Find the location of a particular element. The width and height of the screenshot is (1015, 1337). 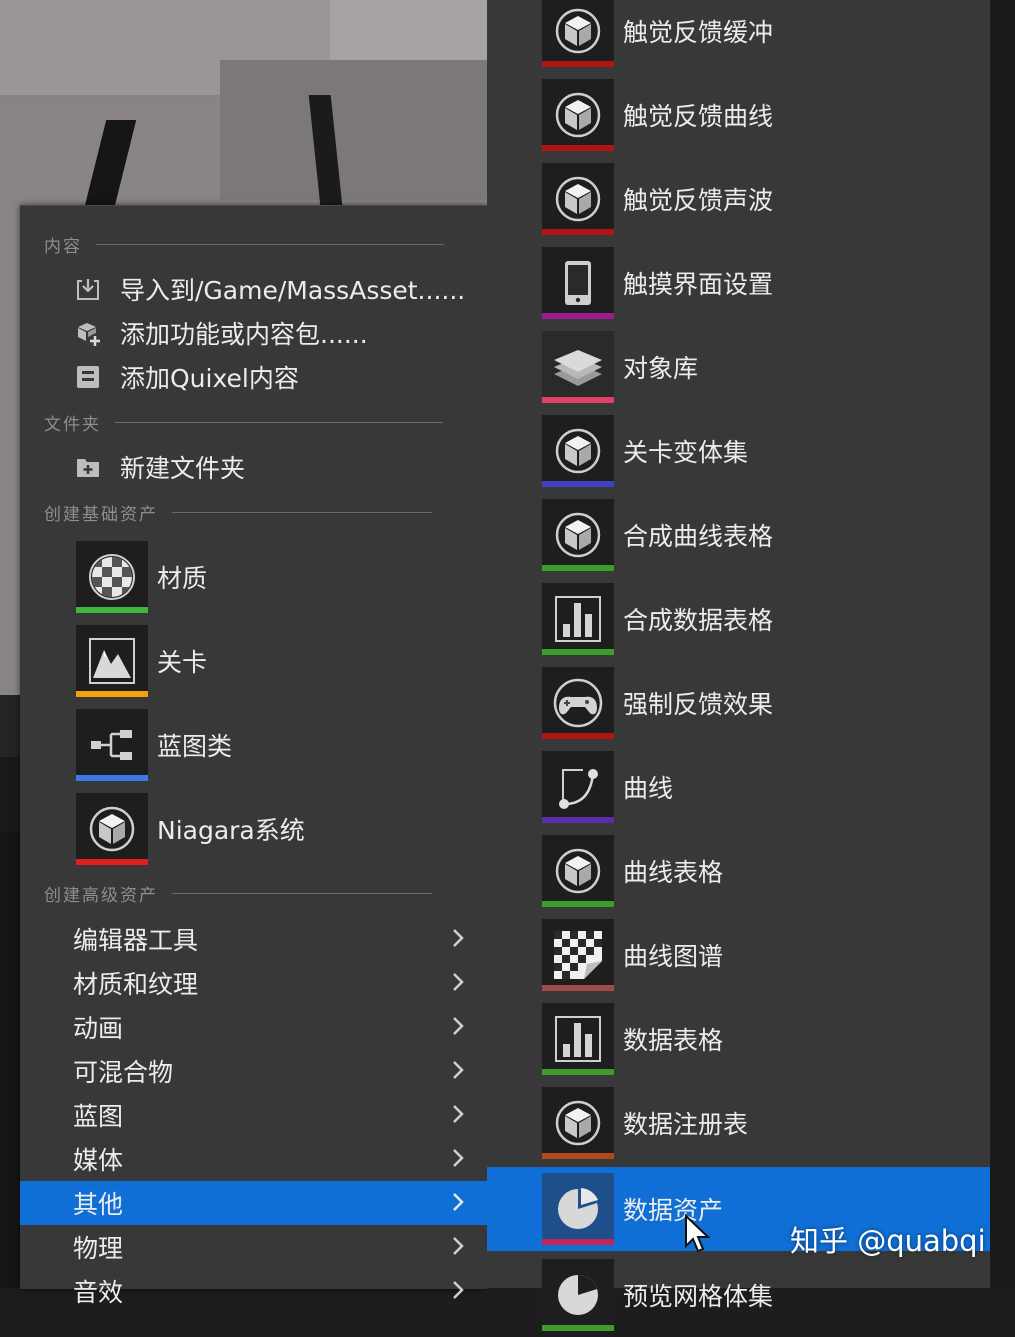

touch-interface-setup-item: 触摸界面设置 is located at coordinates (738, 283).